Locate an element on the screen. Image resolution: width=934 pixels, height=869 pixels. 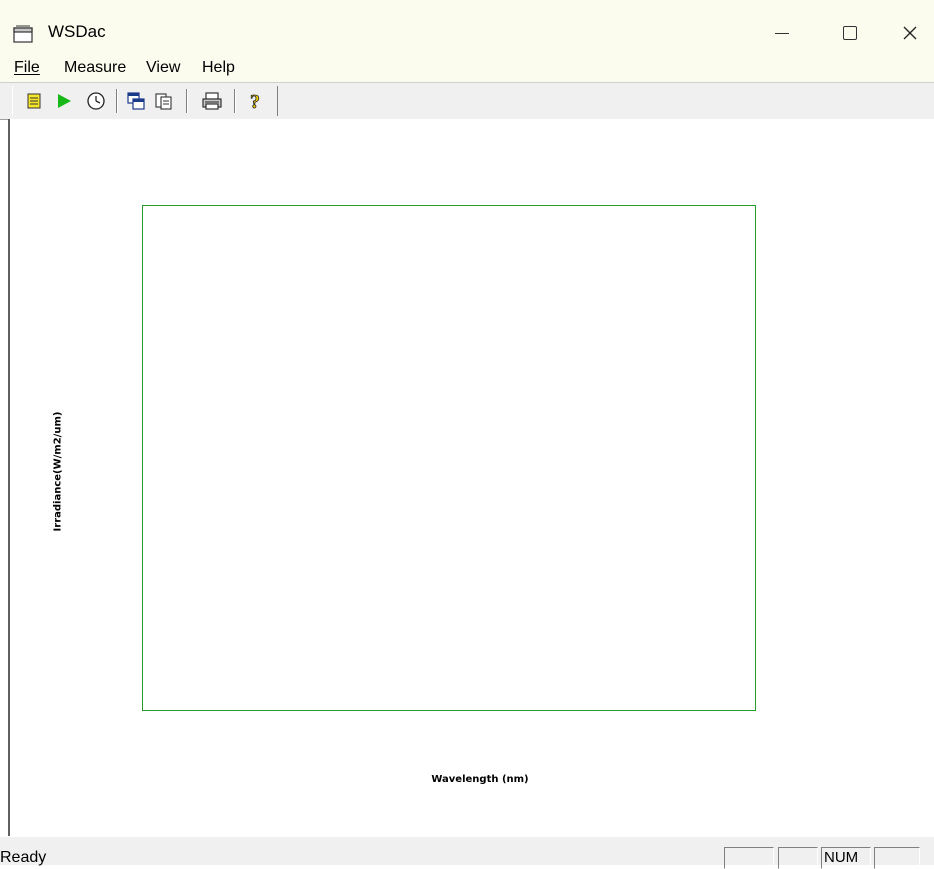
window-title: WSDac is located at coordinates (77, 31).